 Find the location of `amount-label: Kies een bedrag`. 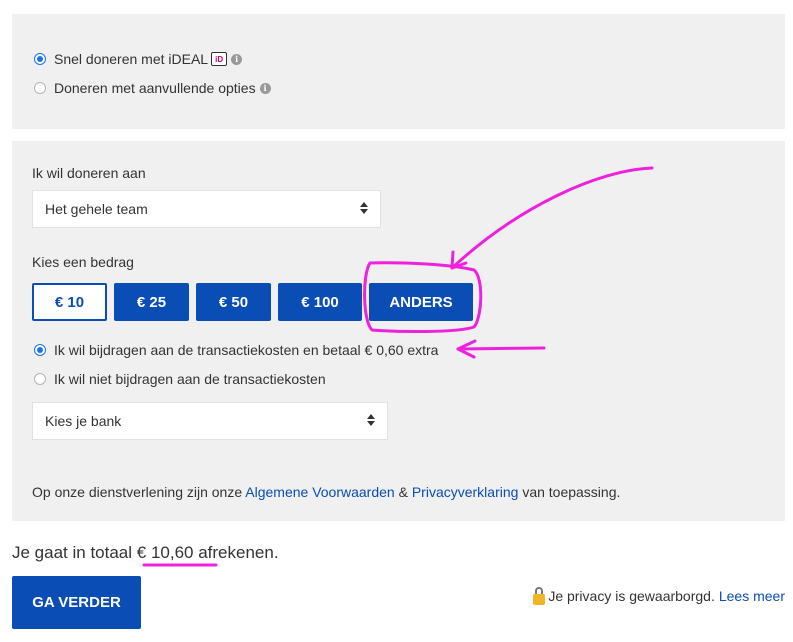

amount-label: Kies een bedrag is located at coordinates (83, 262).